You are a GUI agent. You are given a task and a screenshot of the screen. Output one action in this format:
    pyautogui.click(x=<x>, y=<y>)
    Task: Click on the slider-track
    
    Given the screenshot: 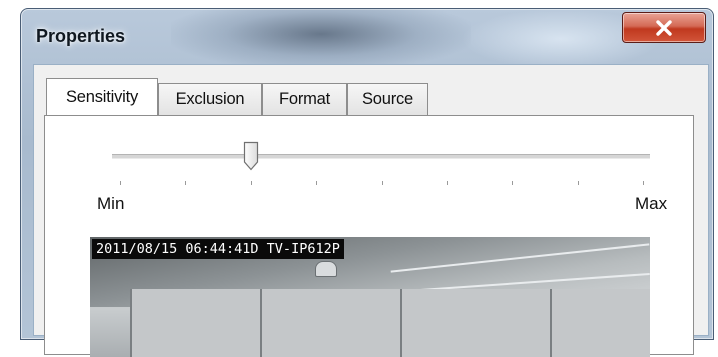 What is the action you would take?
    pyautogui.click(x=381, y=156)
    